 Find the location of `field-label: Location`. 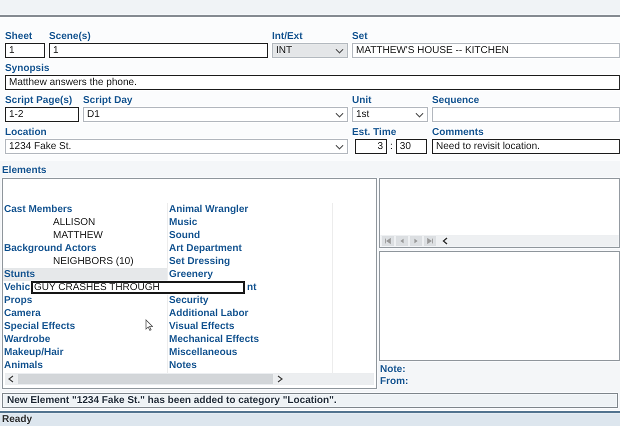

field-label: Location is located at coordinates (26, 133).